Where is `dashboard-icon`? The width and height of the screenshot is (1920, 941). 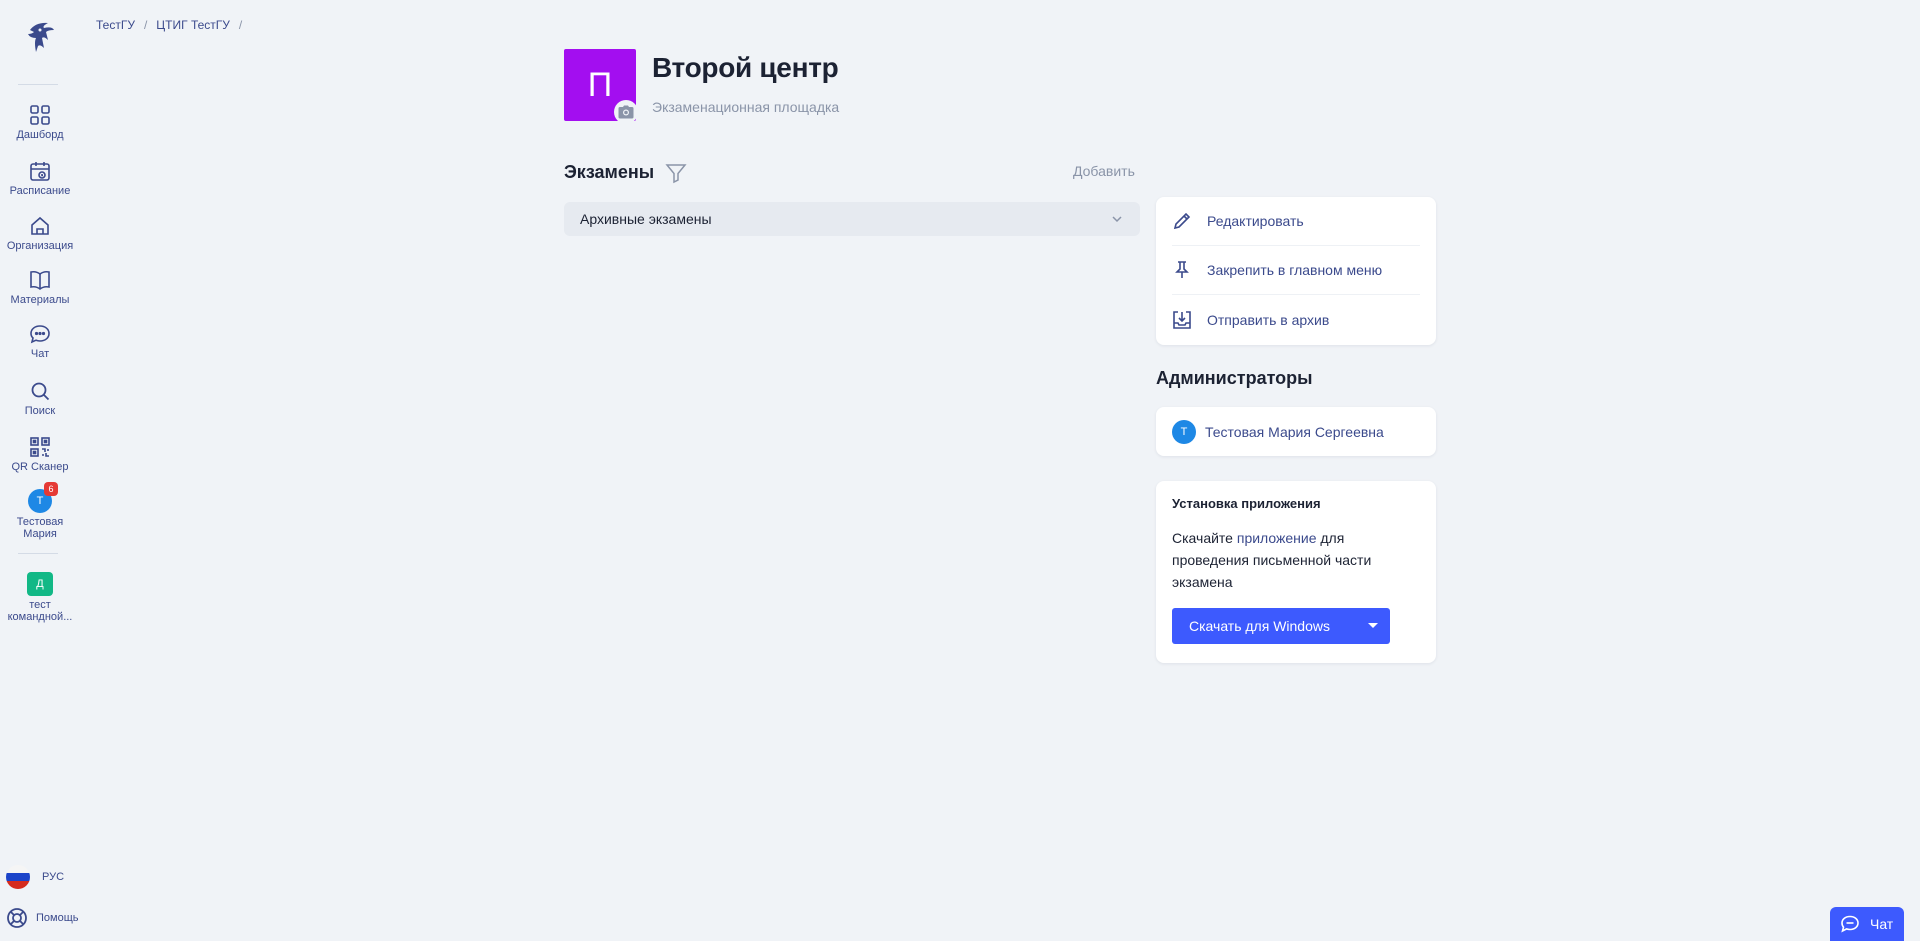 dashboard-icon is located at coordinates (40, 115).